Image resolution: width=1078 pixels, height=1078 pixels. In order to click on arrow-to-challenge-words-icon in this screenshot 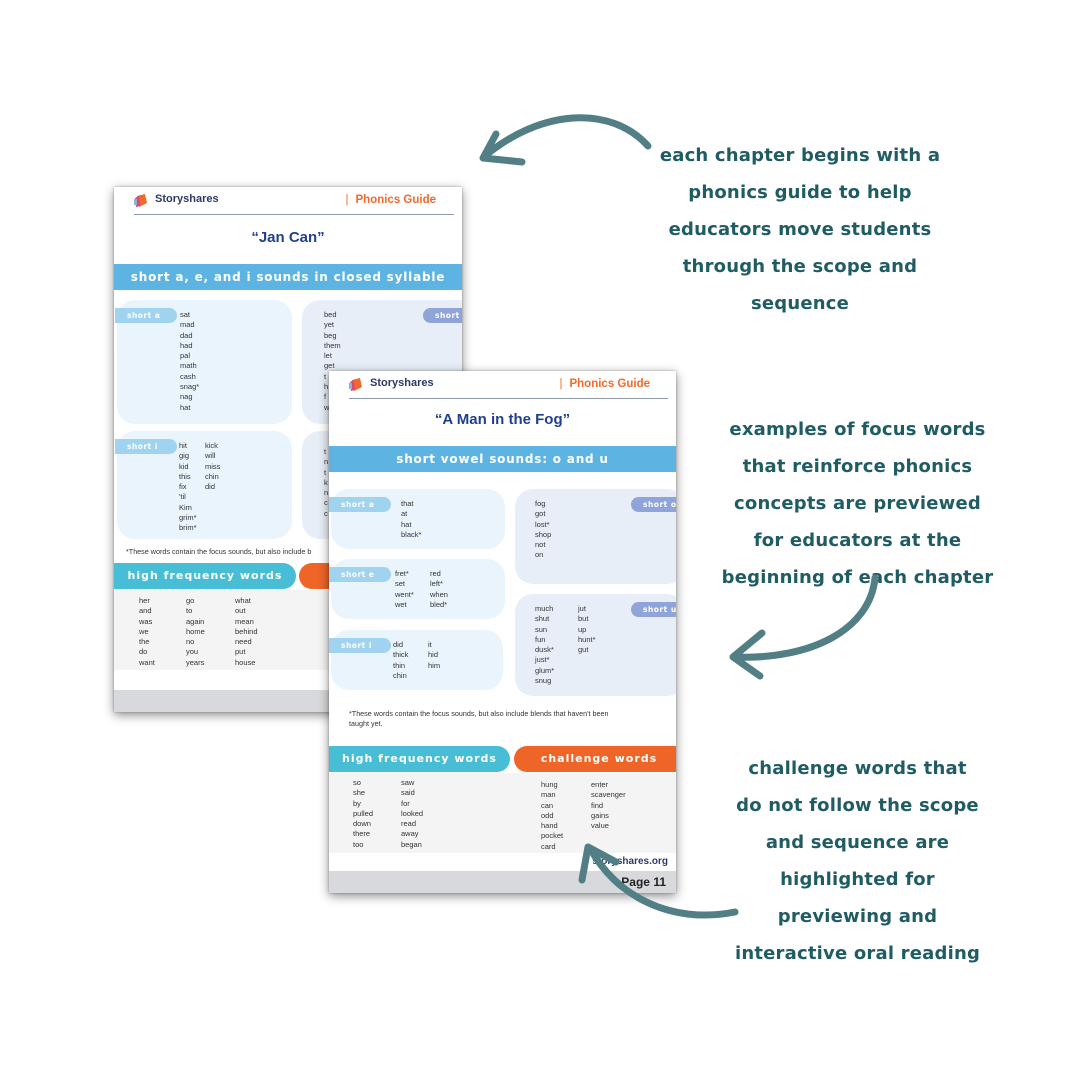, I will do `click(658, 881)`.